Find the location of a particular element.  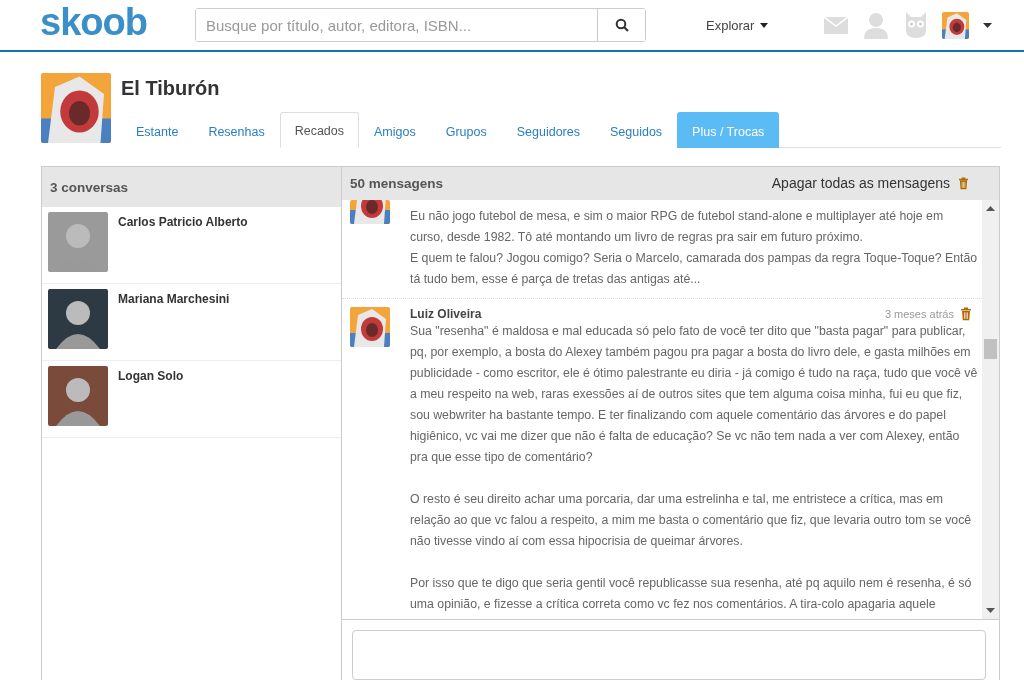

explore-menu: Explorar is located at coordinates (737, 25).